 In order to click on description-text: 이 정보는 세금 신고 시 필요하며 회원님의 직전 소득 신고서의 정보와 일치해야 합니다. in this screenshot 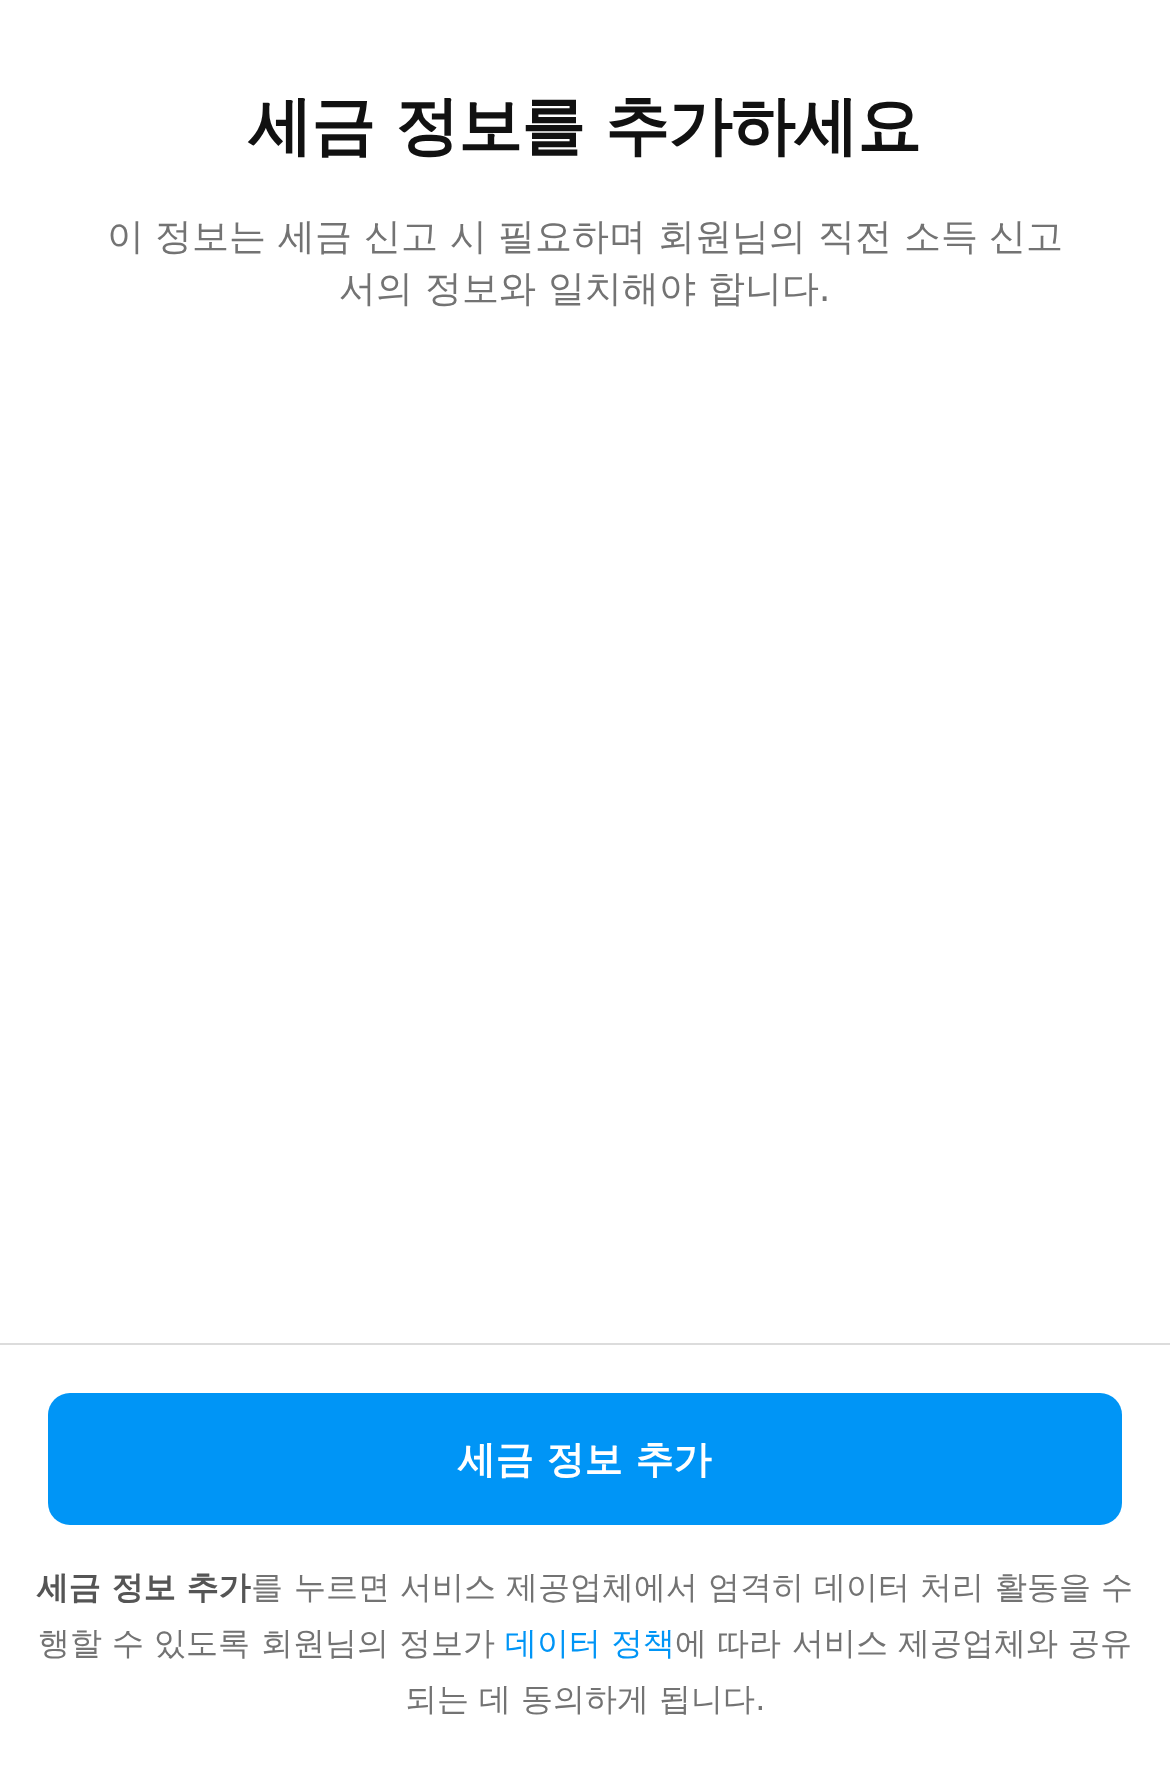, I will do `click(585, 263)`.